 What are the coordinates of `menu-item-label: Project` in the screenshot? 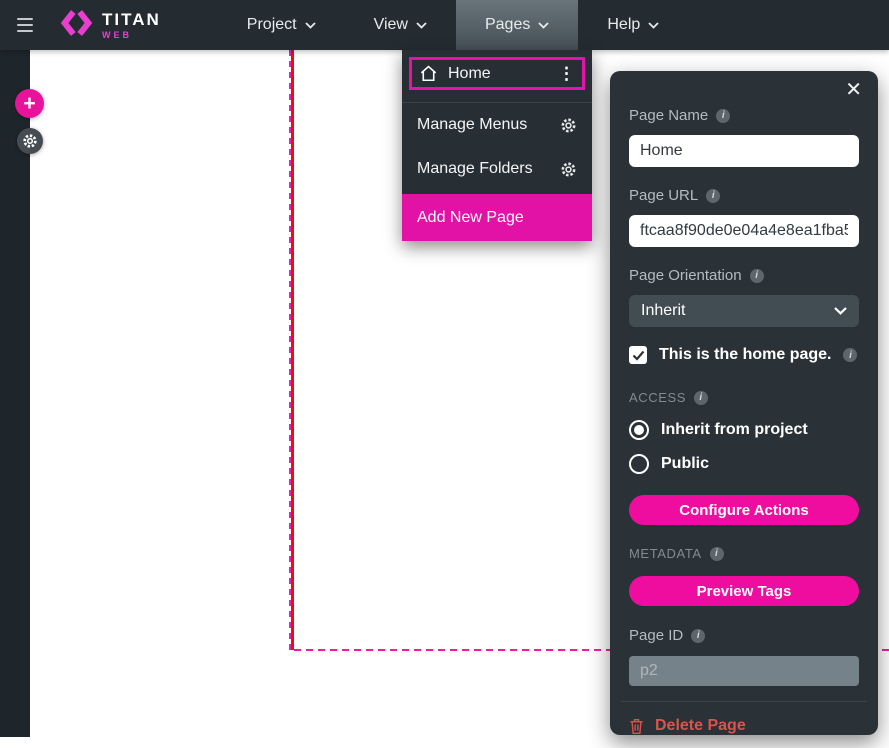 It's located at (271, 24).